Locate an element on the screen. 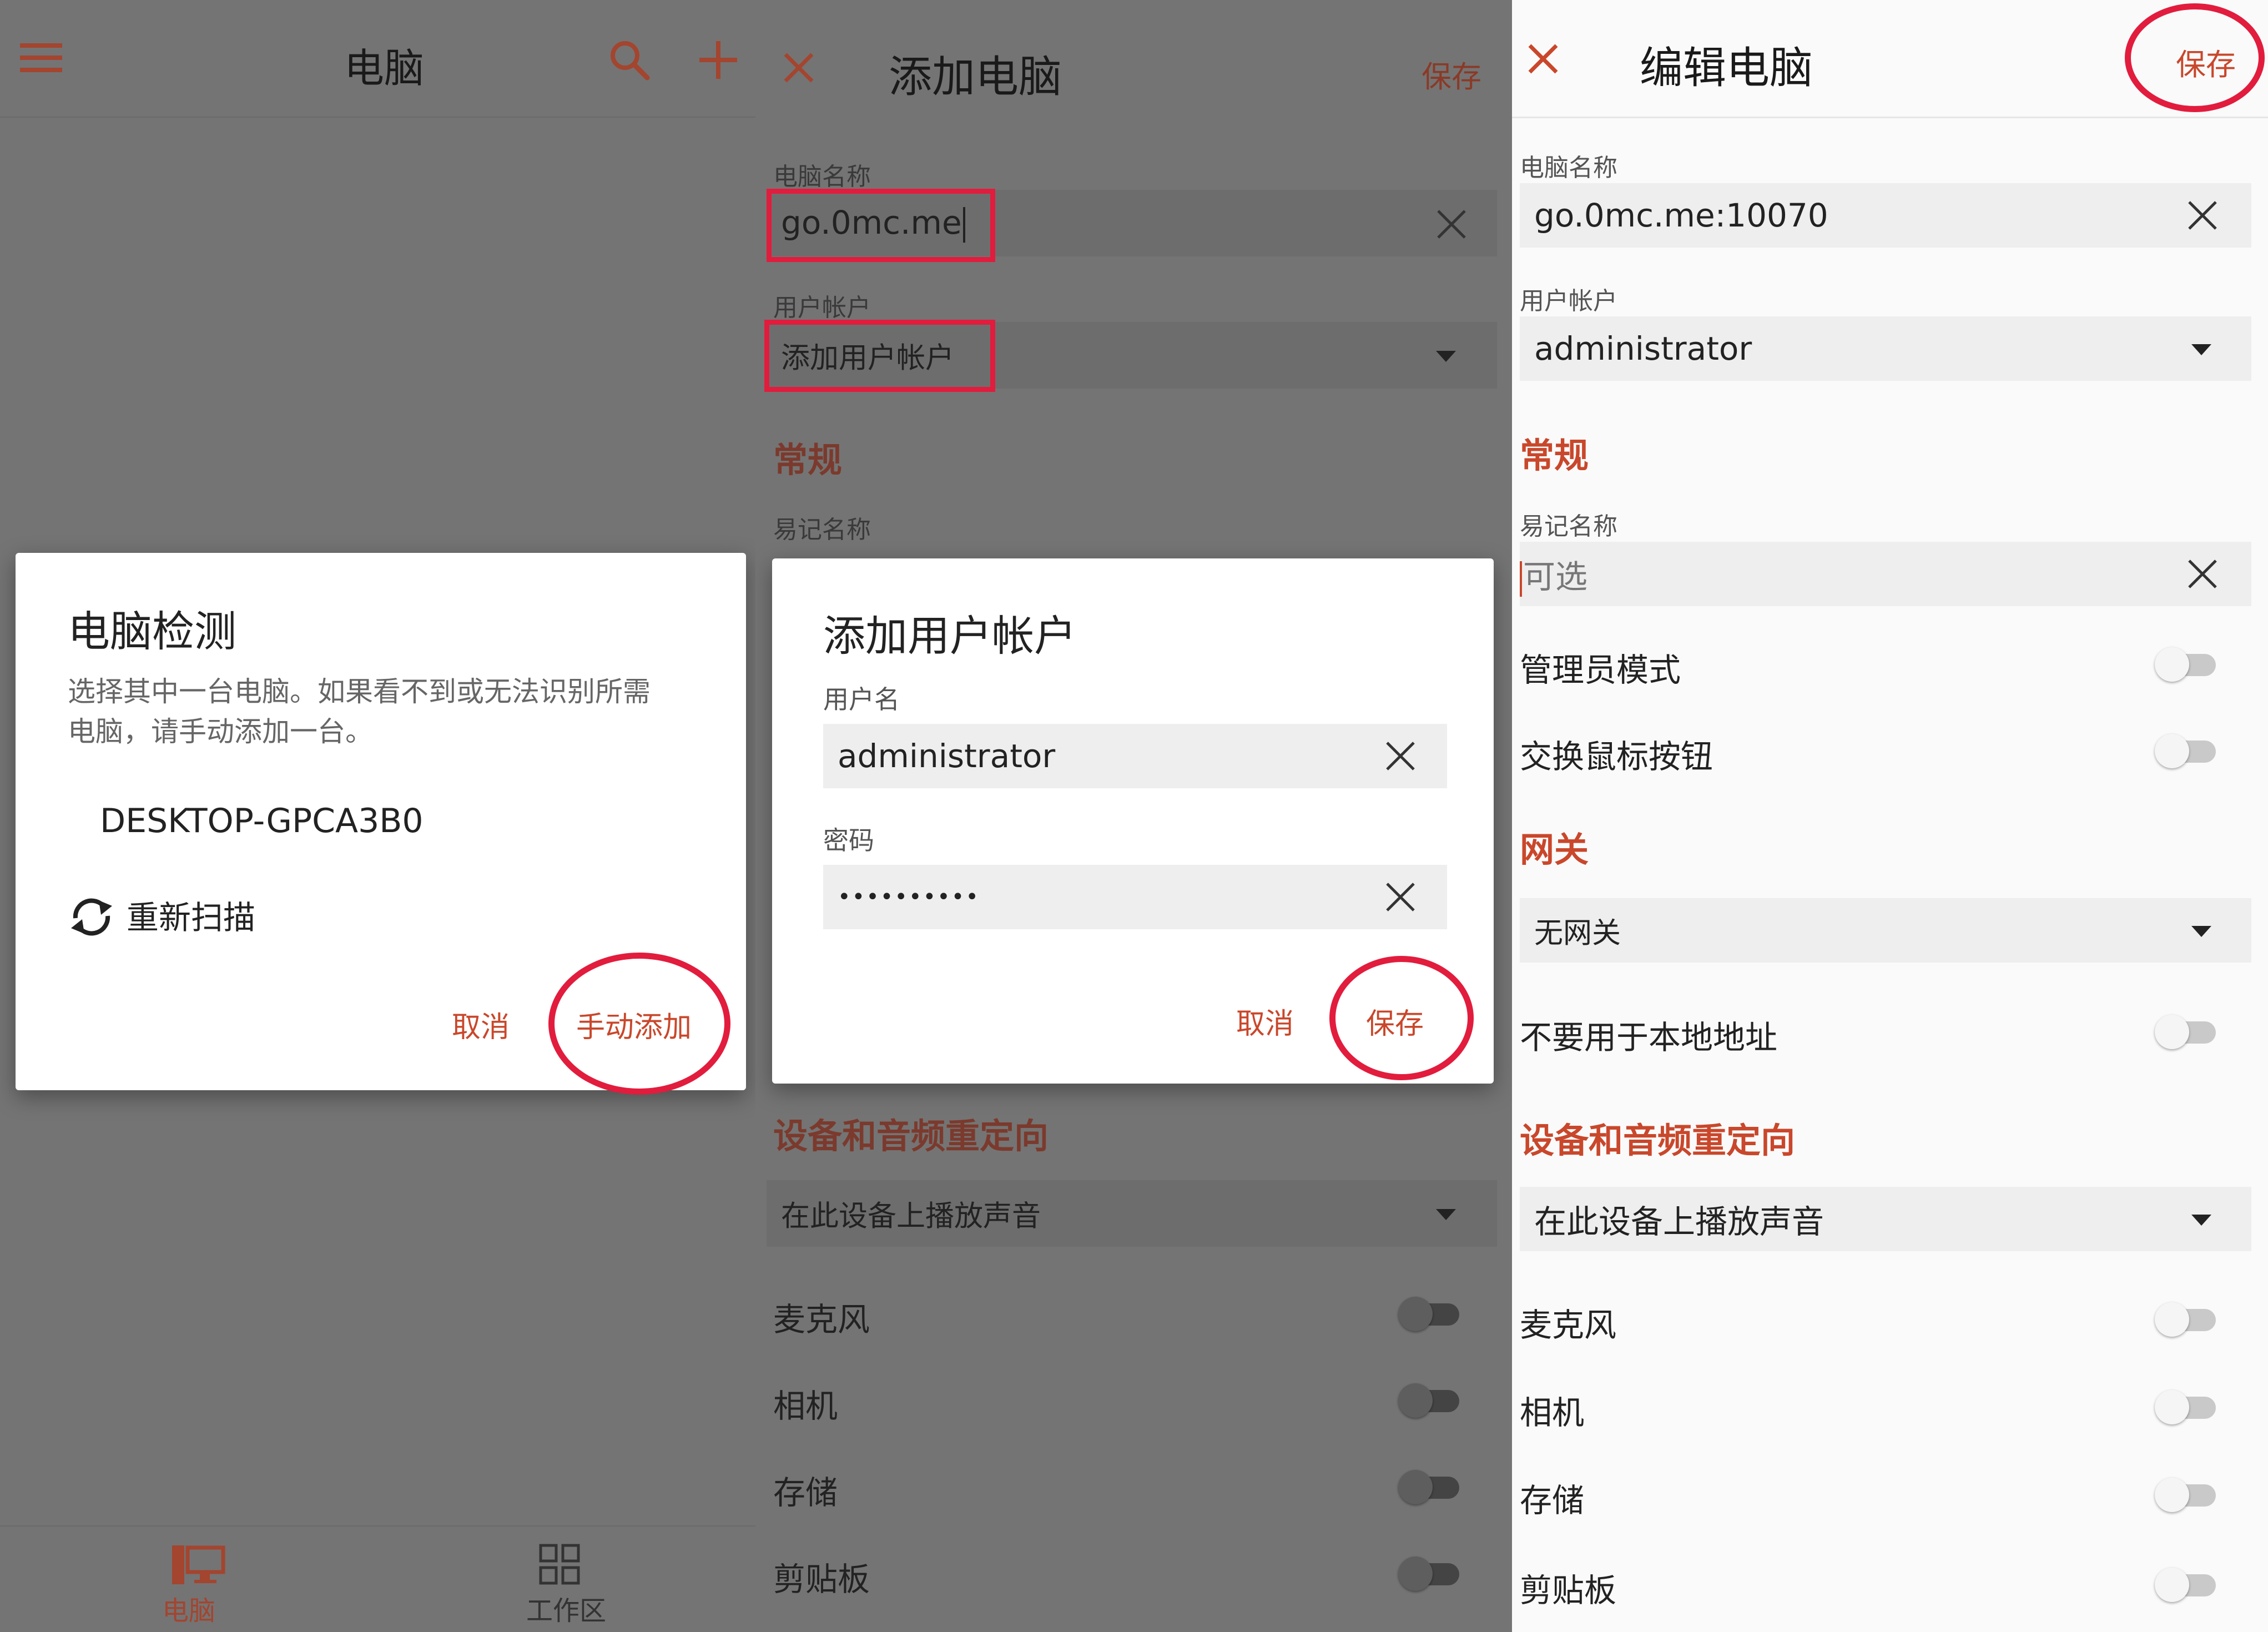 This screenshot has height=1632, width=2268. app-bar: 添加电脑 保存 is located at coordinates (1133, 60).